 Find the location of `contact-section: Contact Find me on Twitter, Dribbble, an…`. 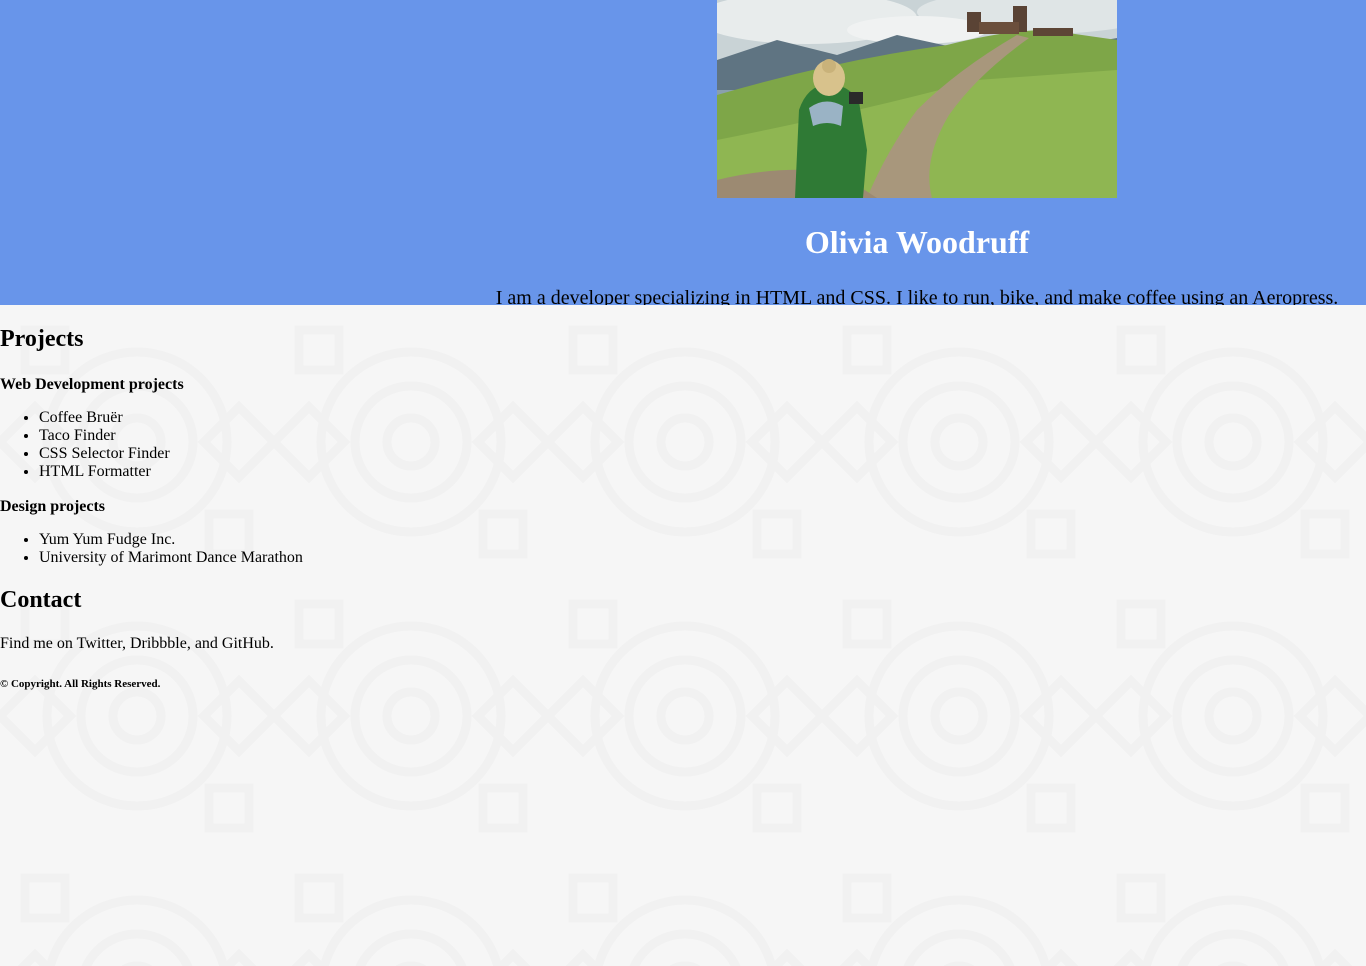

contact-section: Contact Find me on Twitter, Dribbble, an… is located at coordinates (683, 620).